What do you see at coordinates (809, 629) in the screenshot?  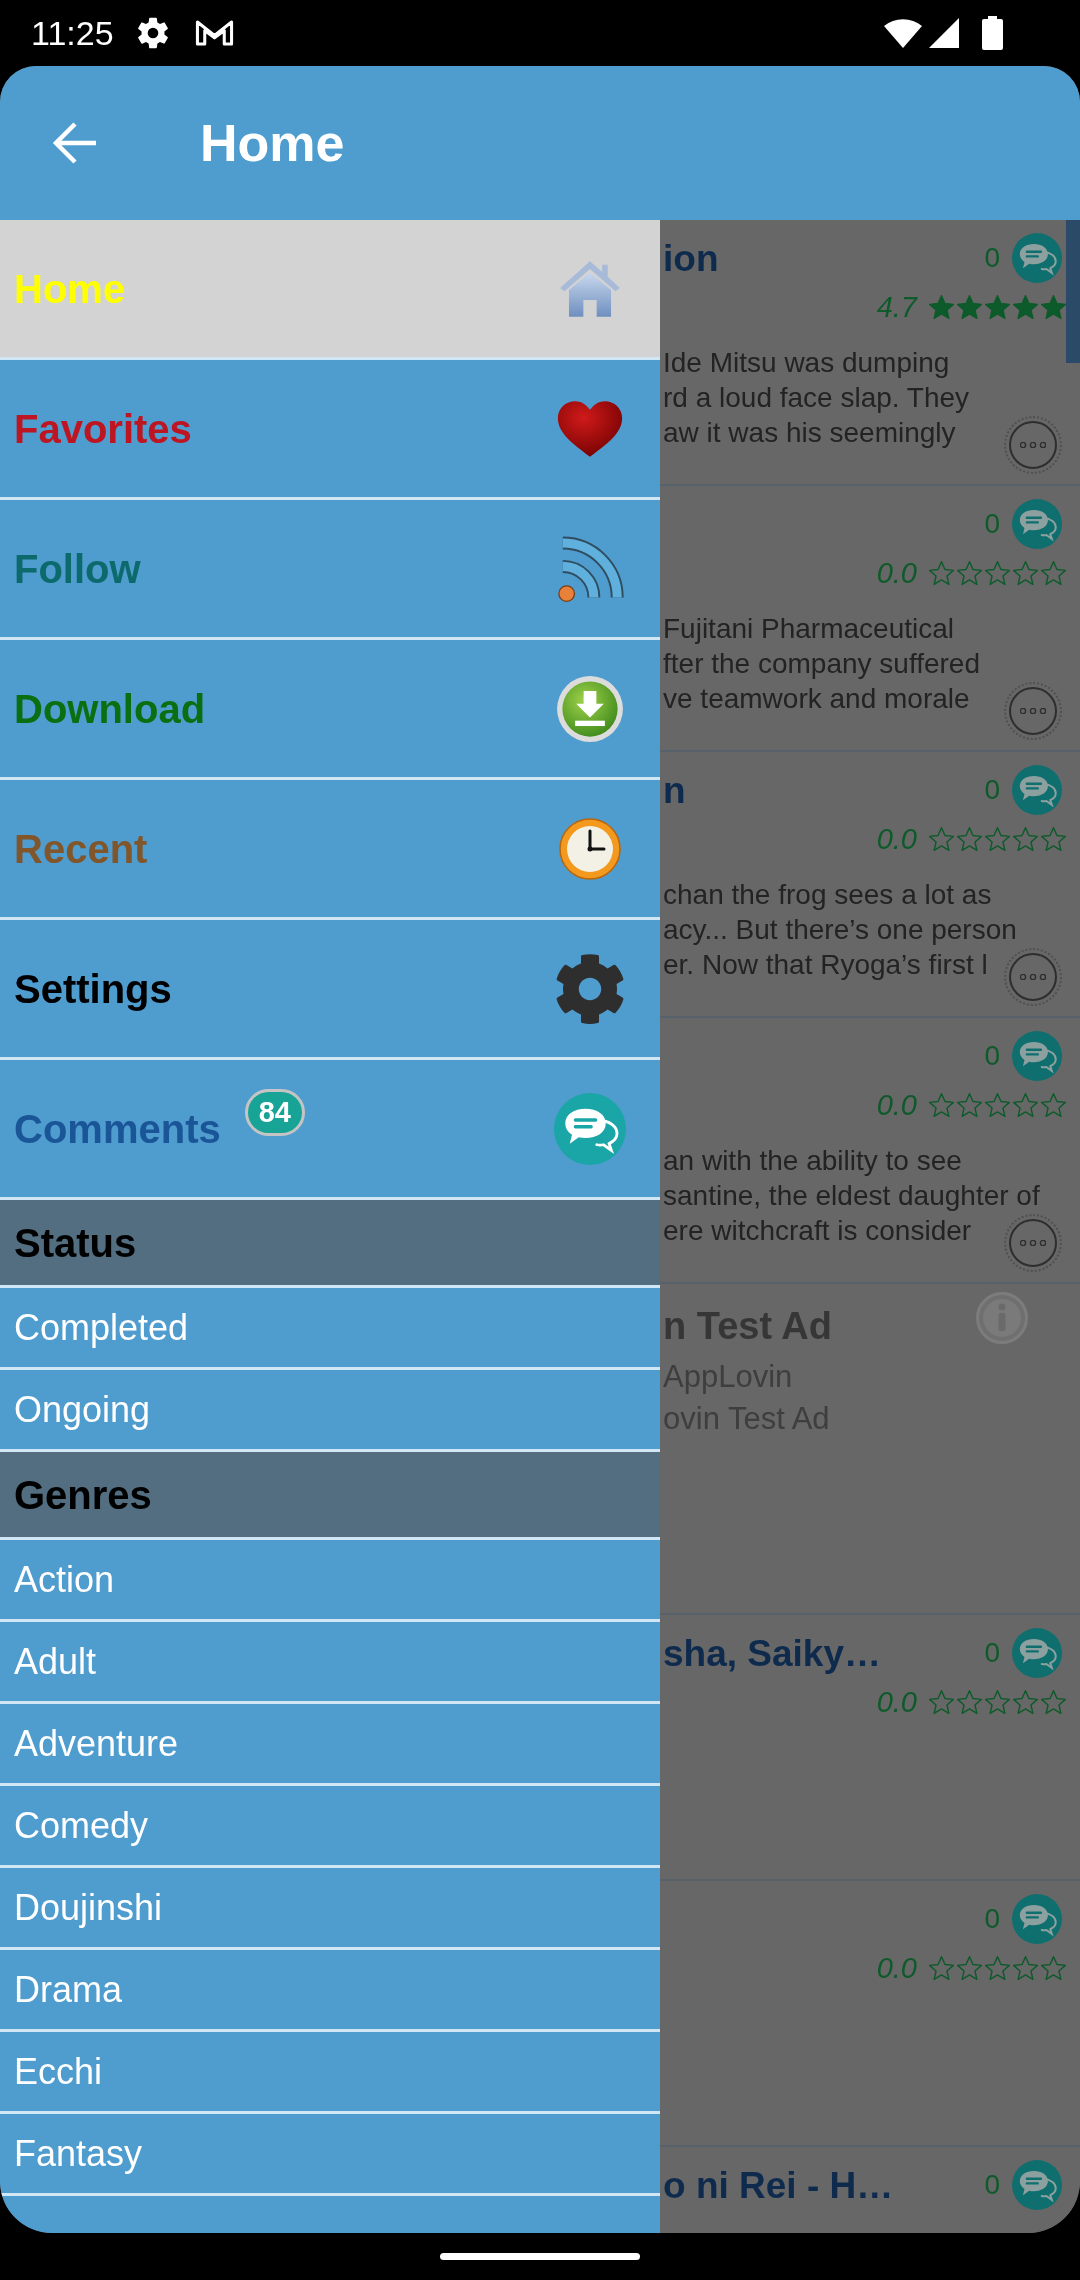 I see `description-line: Fujitani Pharmaceutical` at bounding box center [809, 629].